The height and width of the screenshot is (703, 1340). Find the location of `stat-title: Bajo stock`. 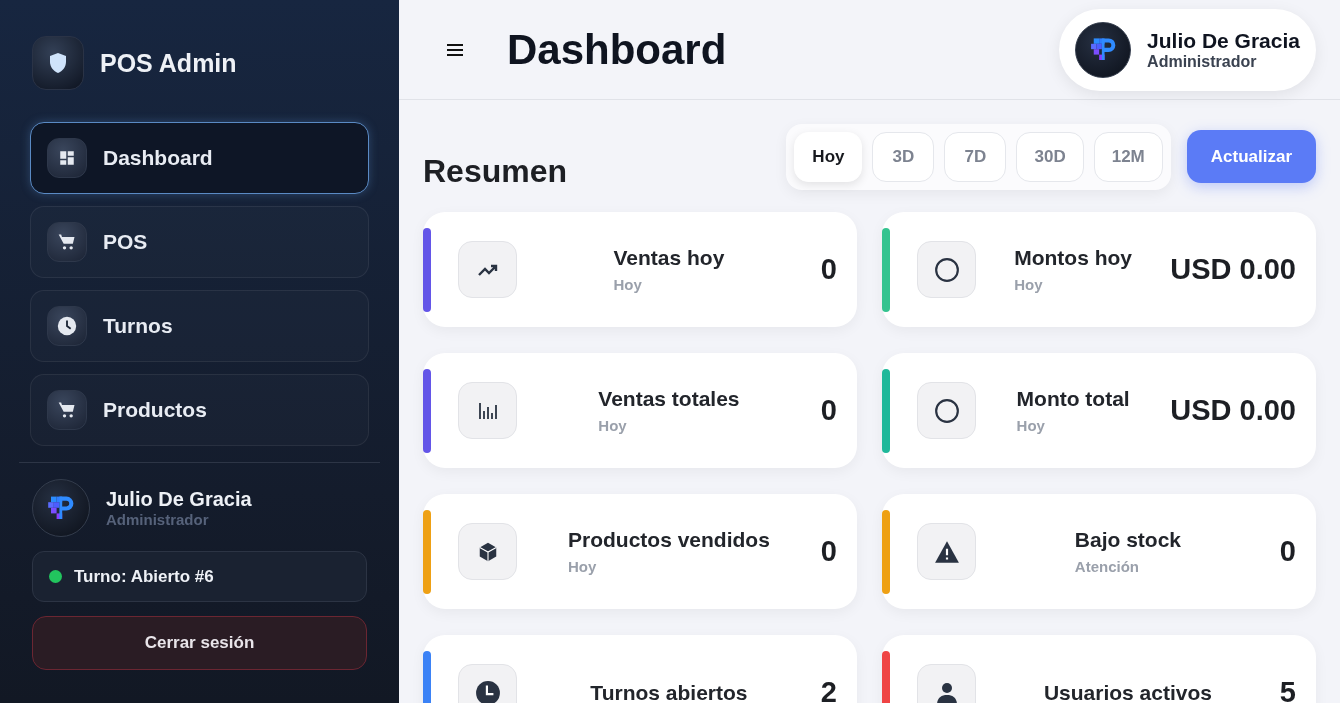

stat-title: Bajo stock is located at coordinates (1128, 540).